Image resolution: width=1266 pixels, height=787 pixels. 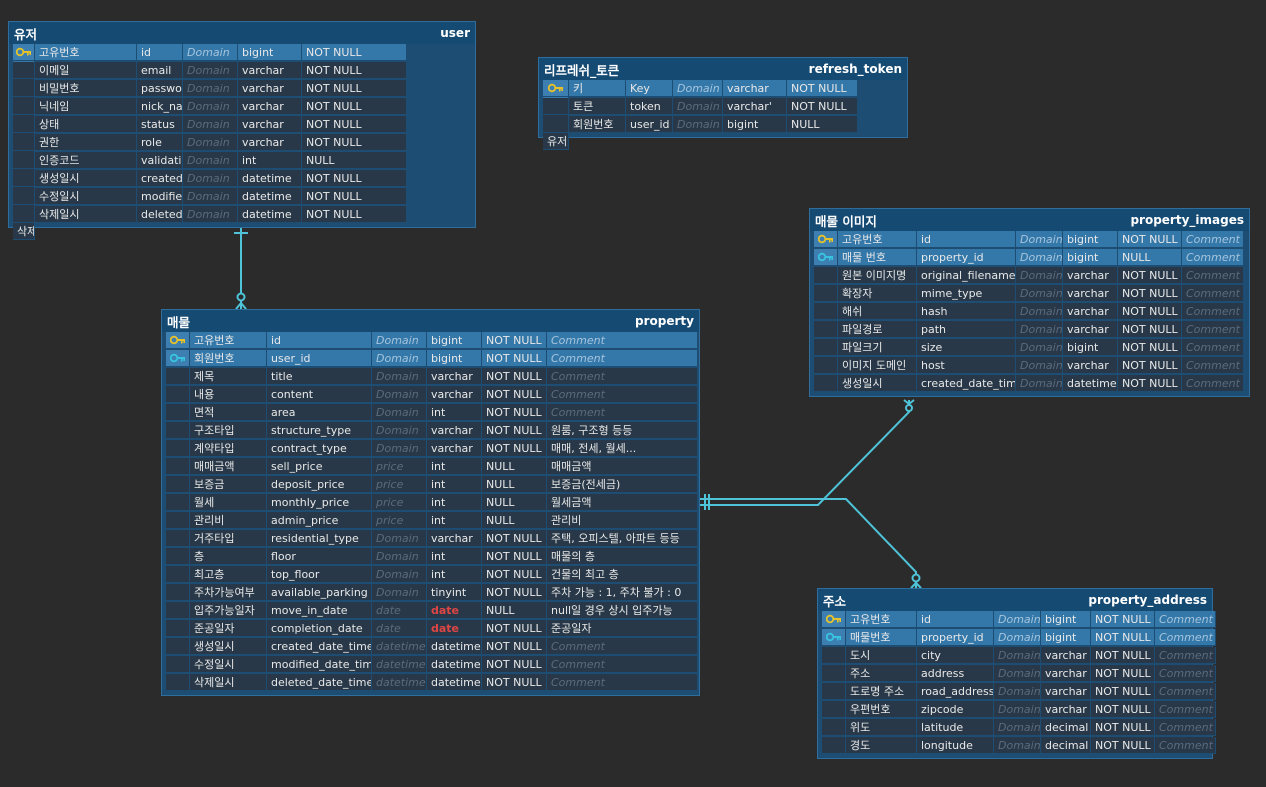 What do you see at coordinates (432, 521) in the screenshot?
I see `table-row: 관리비 admin_price price int NULL 관리비` at bounding box center [432, 521].